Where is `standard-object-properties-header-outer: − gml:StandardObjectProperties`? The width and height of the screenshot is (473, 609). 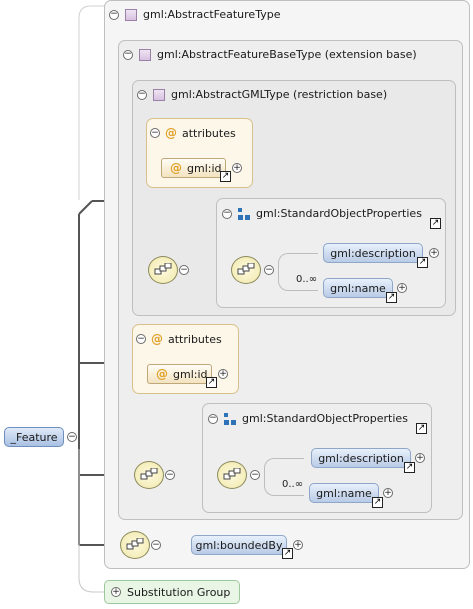 standard-object-properties-header-outer: − gml:StandardObjectProperties is located at coordinates (308, 418).